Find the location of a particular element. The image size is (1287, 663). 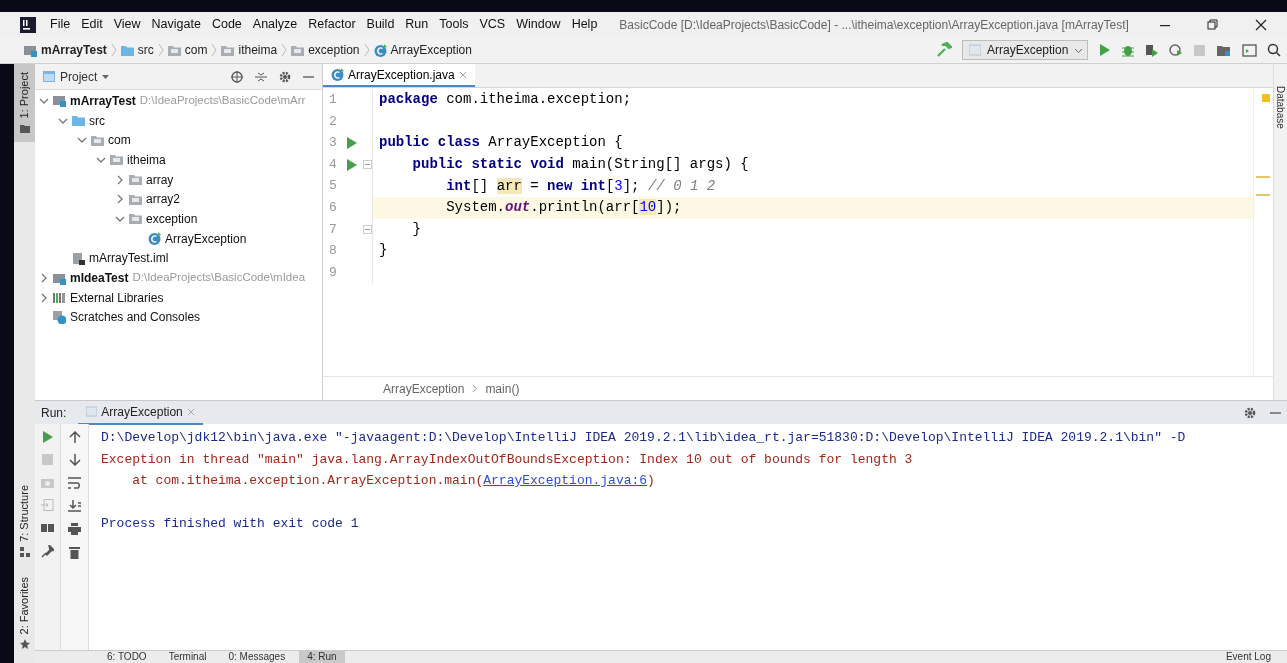

source-link: ArrayException.java:6 is located at coordinates (565, 480).